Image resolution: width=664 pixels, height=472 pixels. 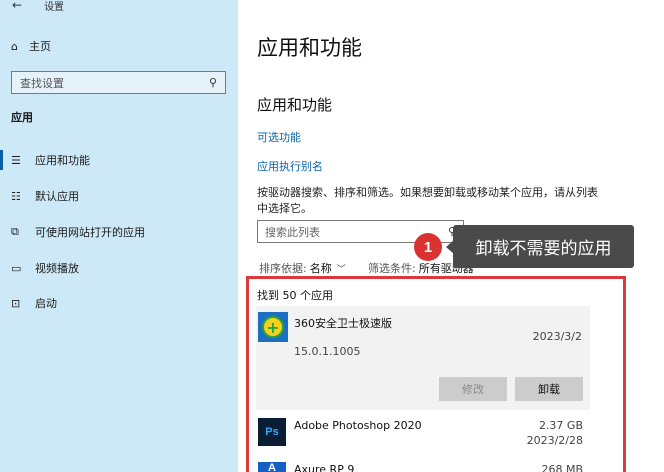 I want to click on sidebar-item-label: 应用和功能, so click(x=62, y=160).